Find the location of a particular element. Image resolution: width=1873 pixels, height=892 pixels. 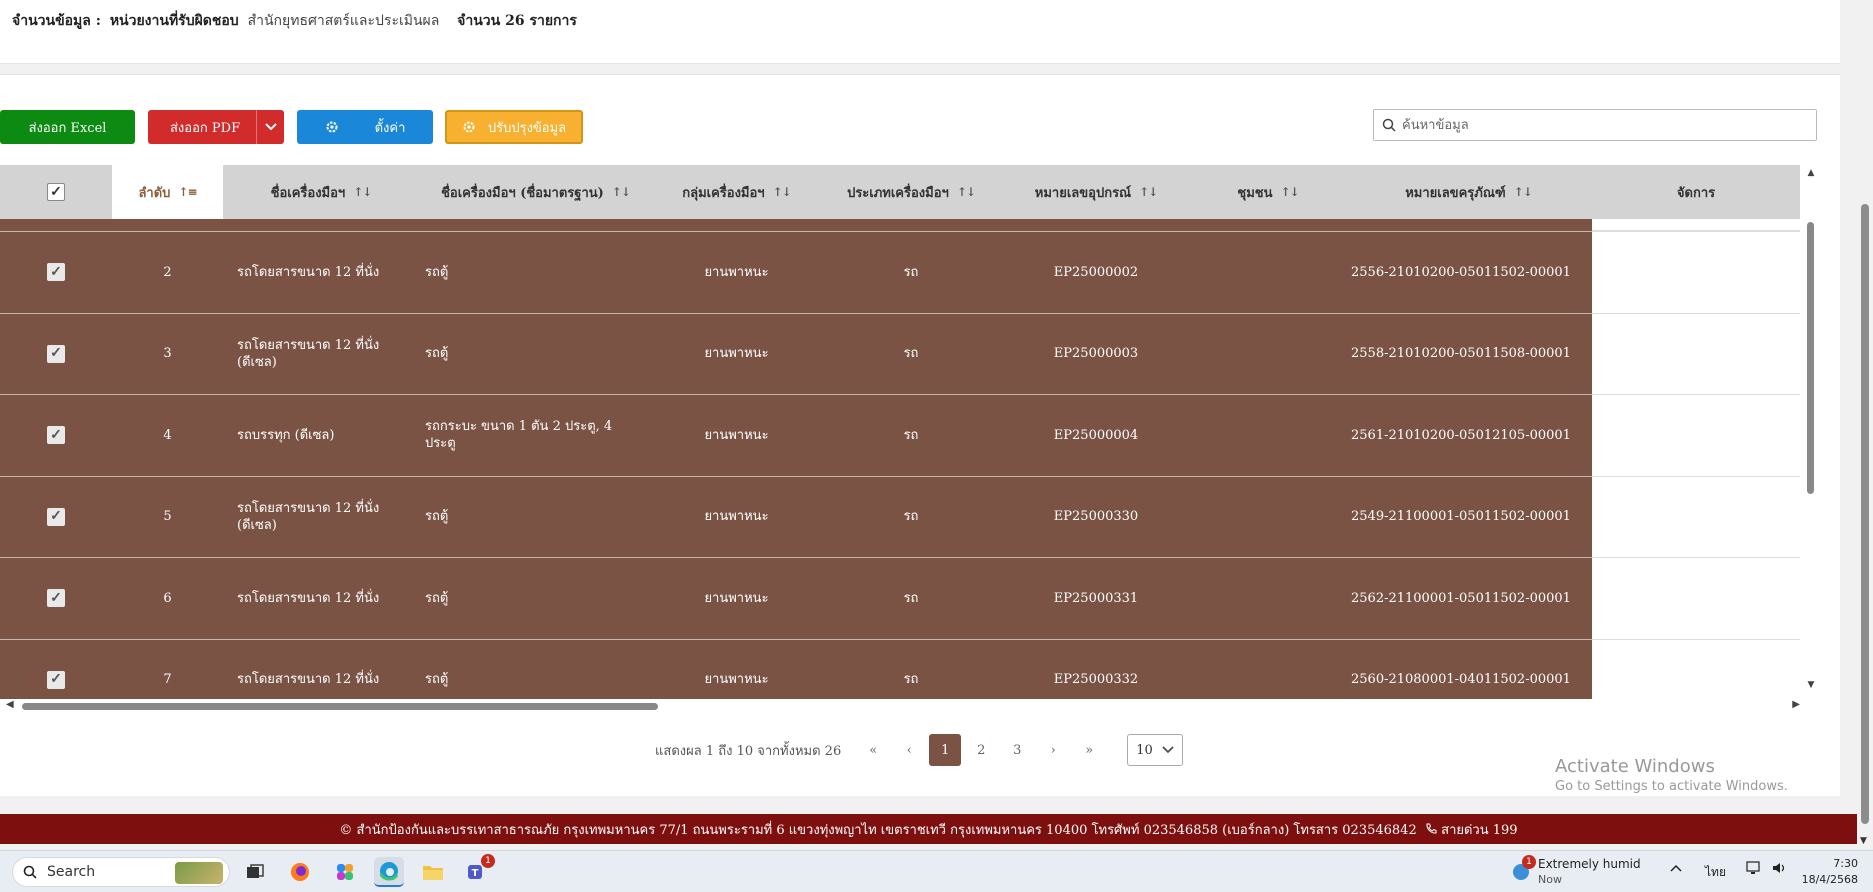

cell-asset-no-text: 2558-21010200-05011508-00001 is located at coordinates (1461, 354).